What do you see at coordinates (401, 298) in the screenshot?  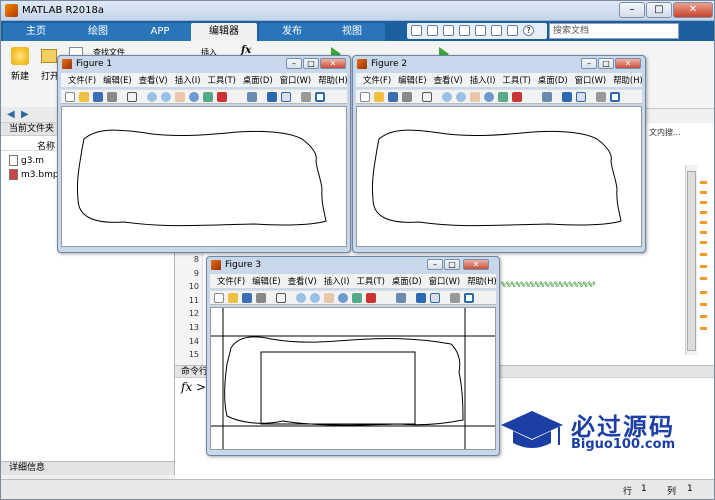 I see `link-plot-icon` at bounding box center [401, 298].